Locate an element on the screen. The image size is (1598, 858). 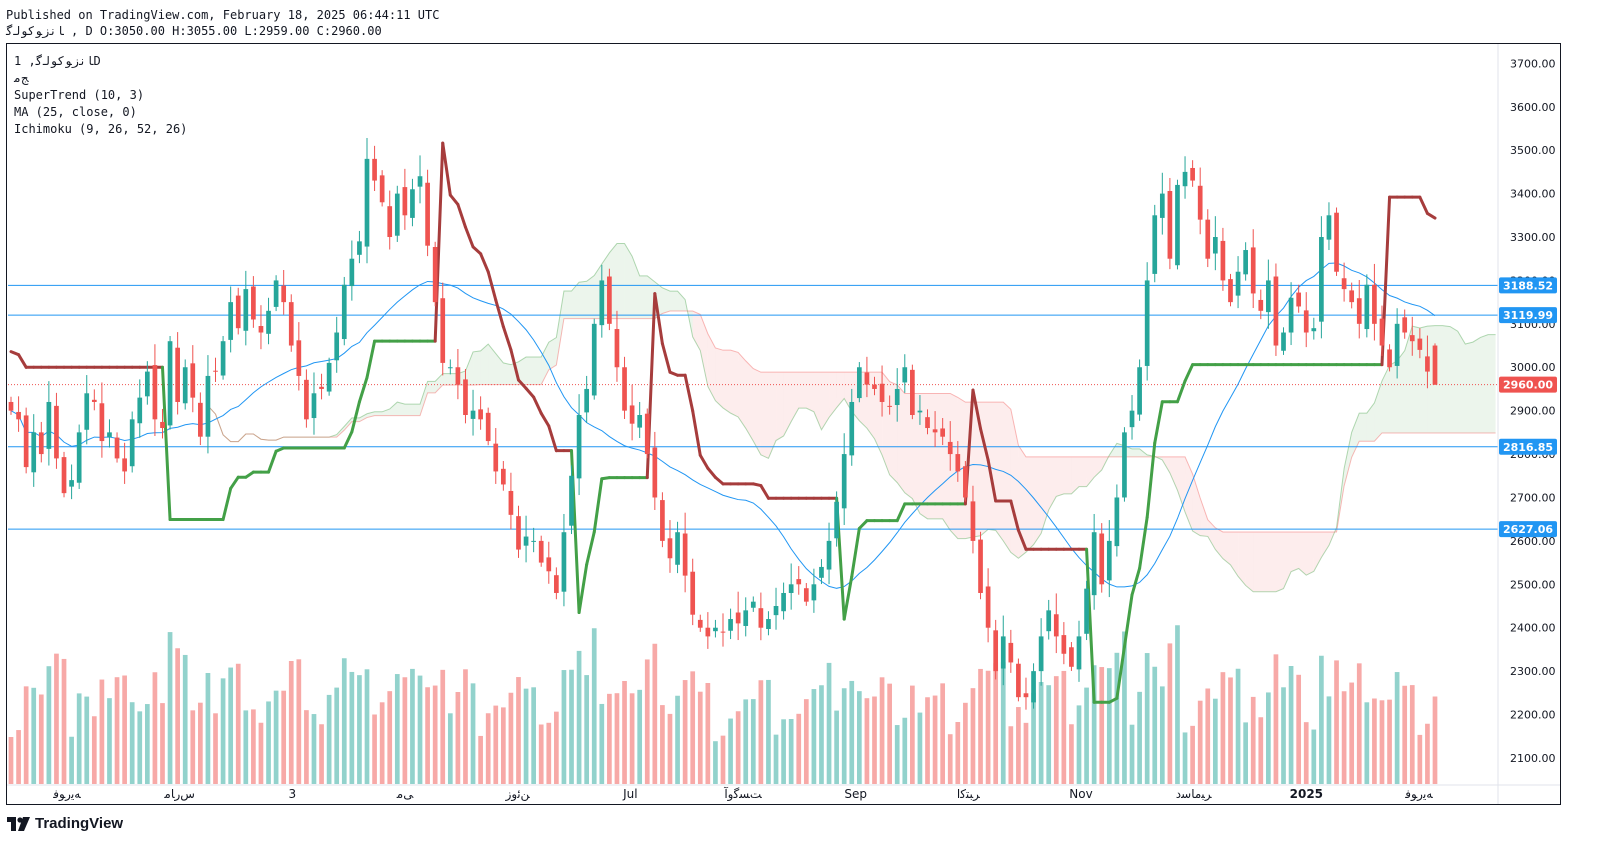
legend-ichimoku: Ichimoku (9, 26, 52, 26) is located at coordinates (100, 129).